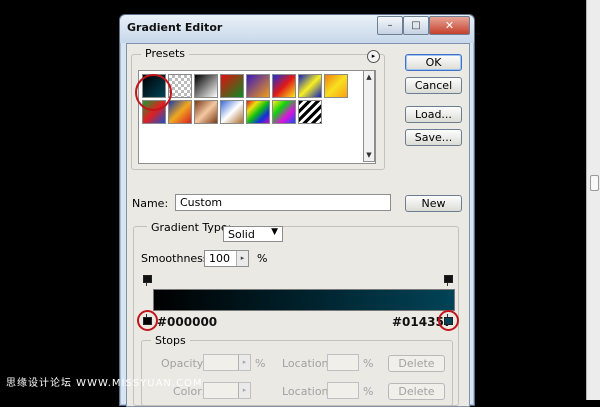  I want to click on watermark-text: 思缘设计论坛 WWW.MISSYUAN.COM, so click(104, 383).